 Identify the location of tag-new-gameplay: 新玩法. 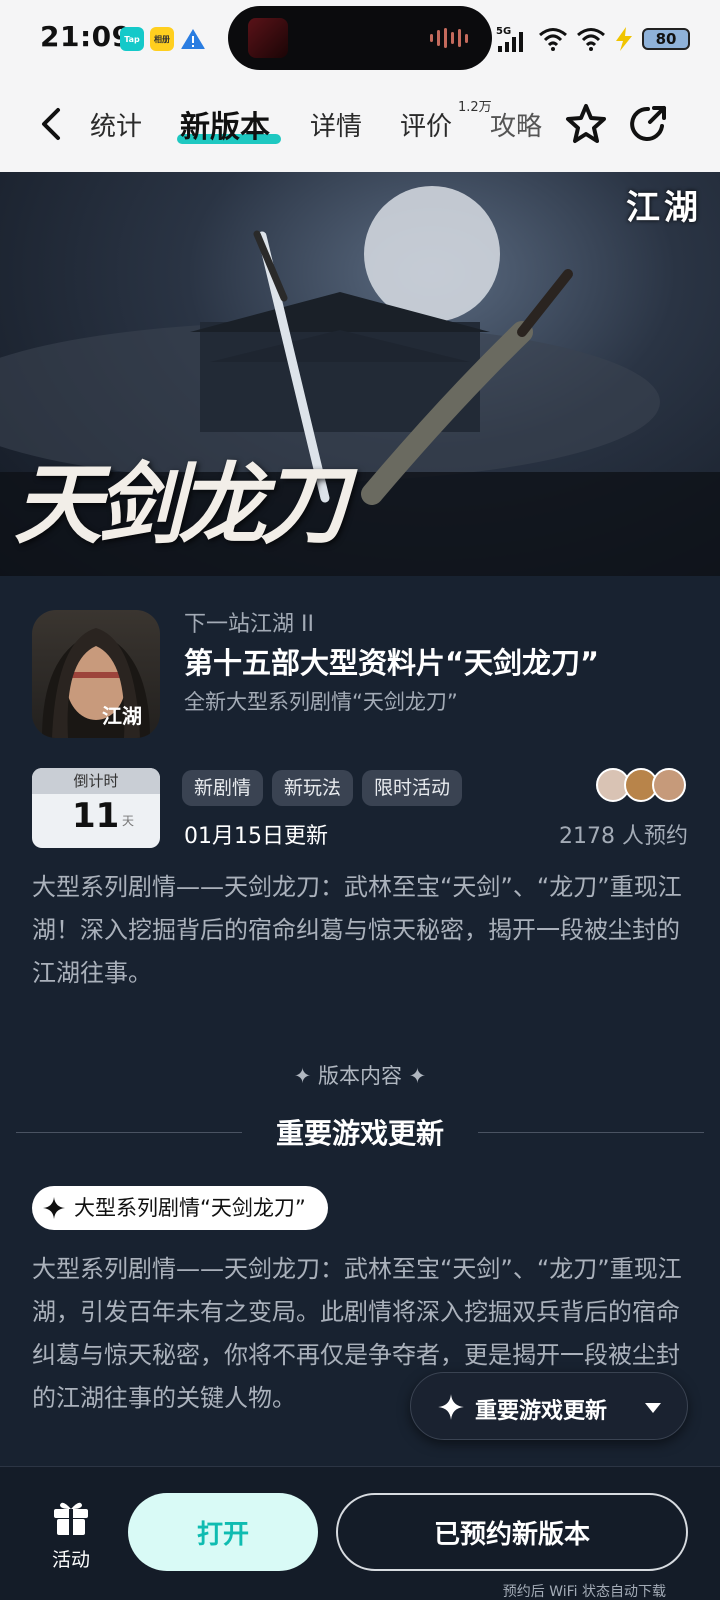
(313, 788).